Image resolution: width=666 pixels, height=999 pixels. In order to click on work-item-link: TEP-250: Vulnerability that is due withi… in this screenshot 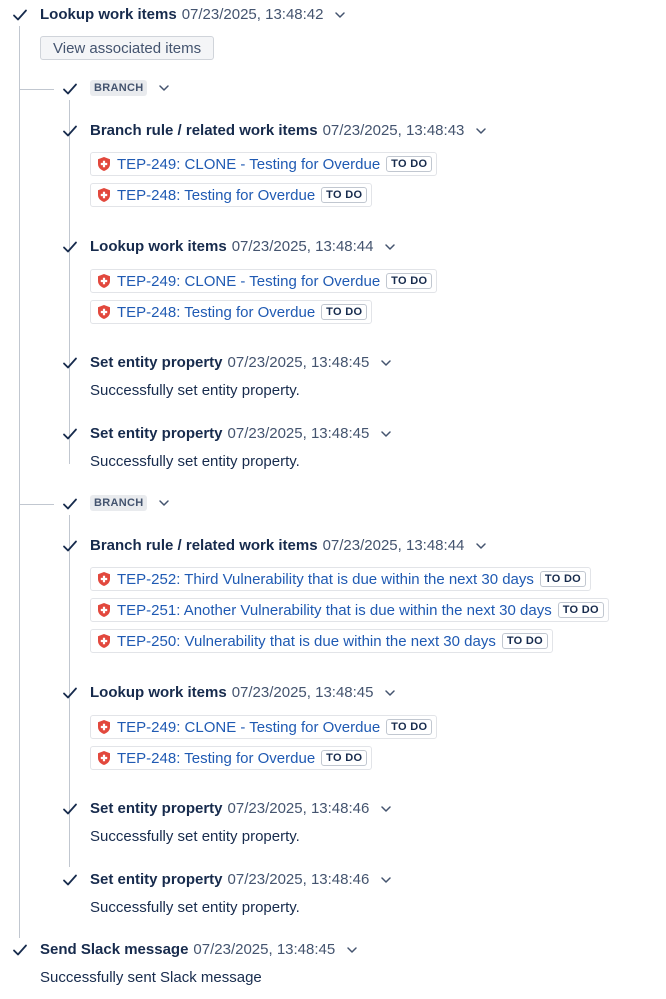, I will do `click(306, 641)`.